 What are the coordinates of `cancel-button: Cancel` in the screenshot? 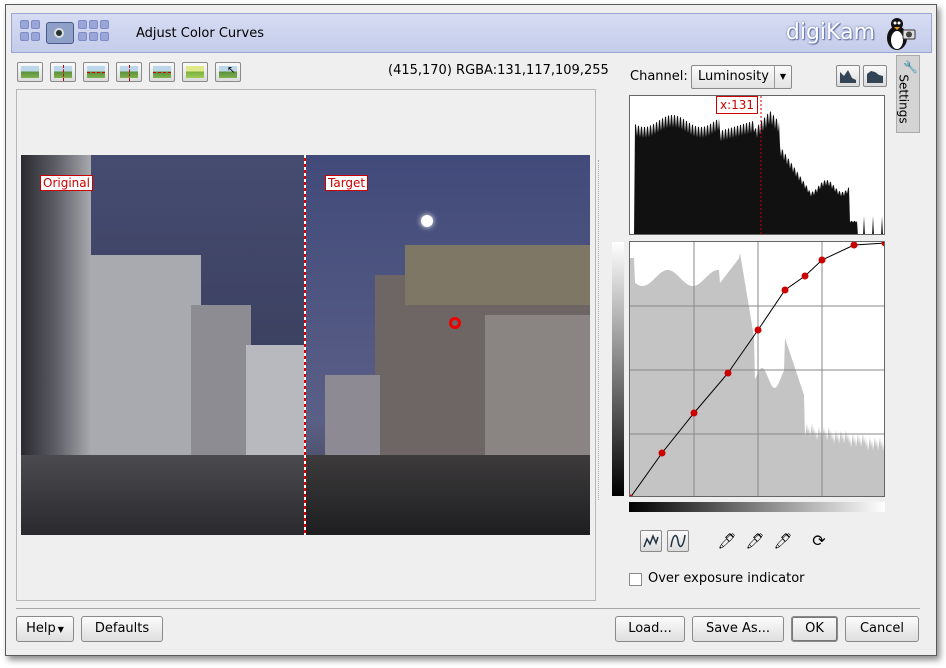 It's located at (882, 629).